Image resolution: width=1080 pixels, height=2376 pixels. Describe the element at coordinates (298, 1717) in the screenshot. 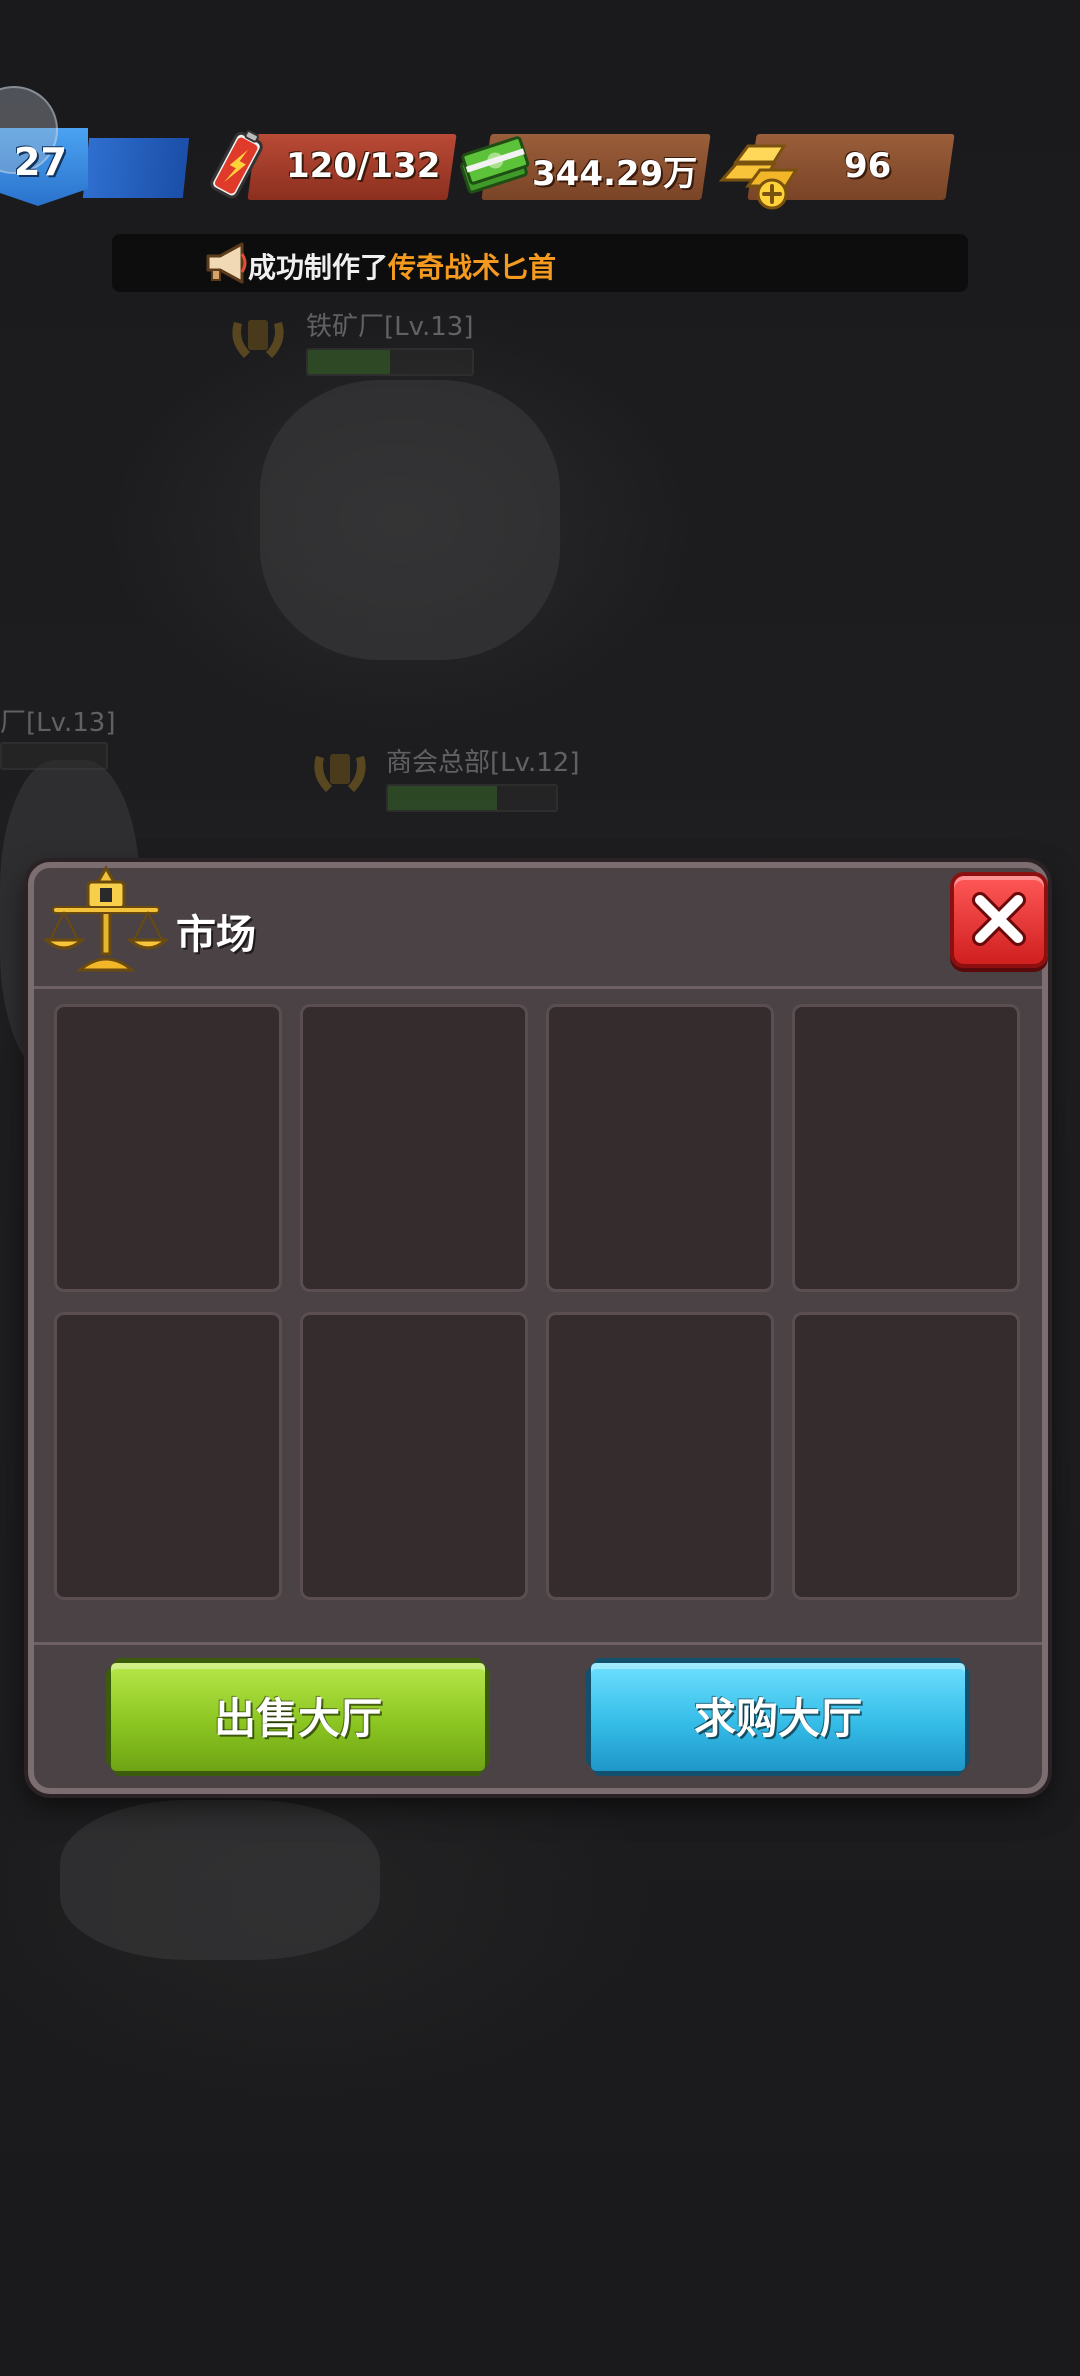

I see `sell-hall-button: 出售大厅` at that location.